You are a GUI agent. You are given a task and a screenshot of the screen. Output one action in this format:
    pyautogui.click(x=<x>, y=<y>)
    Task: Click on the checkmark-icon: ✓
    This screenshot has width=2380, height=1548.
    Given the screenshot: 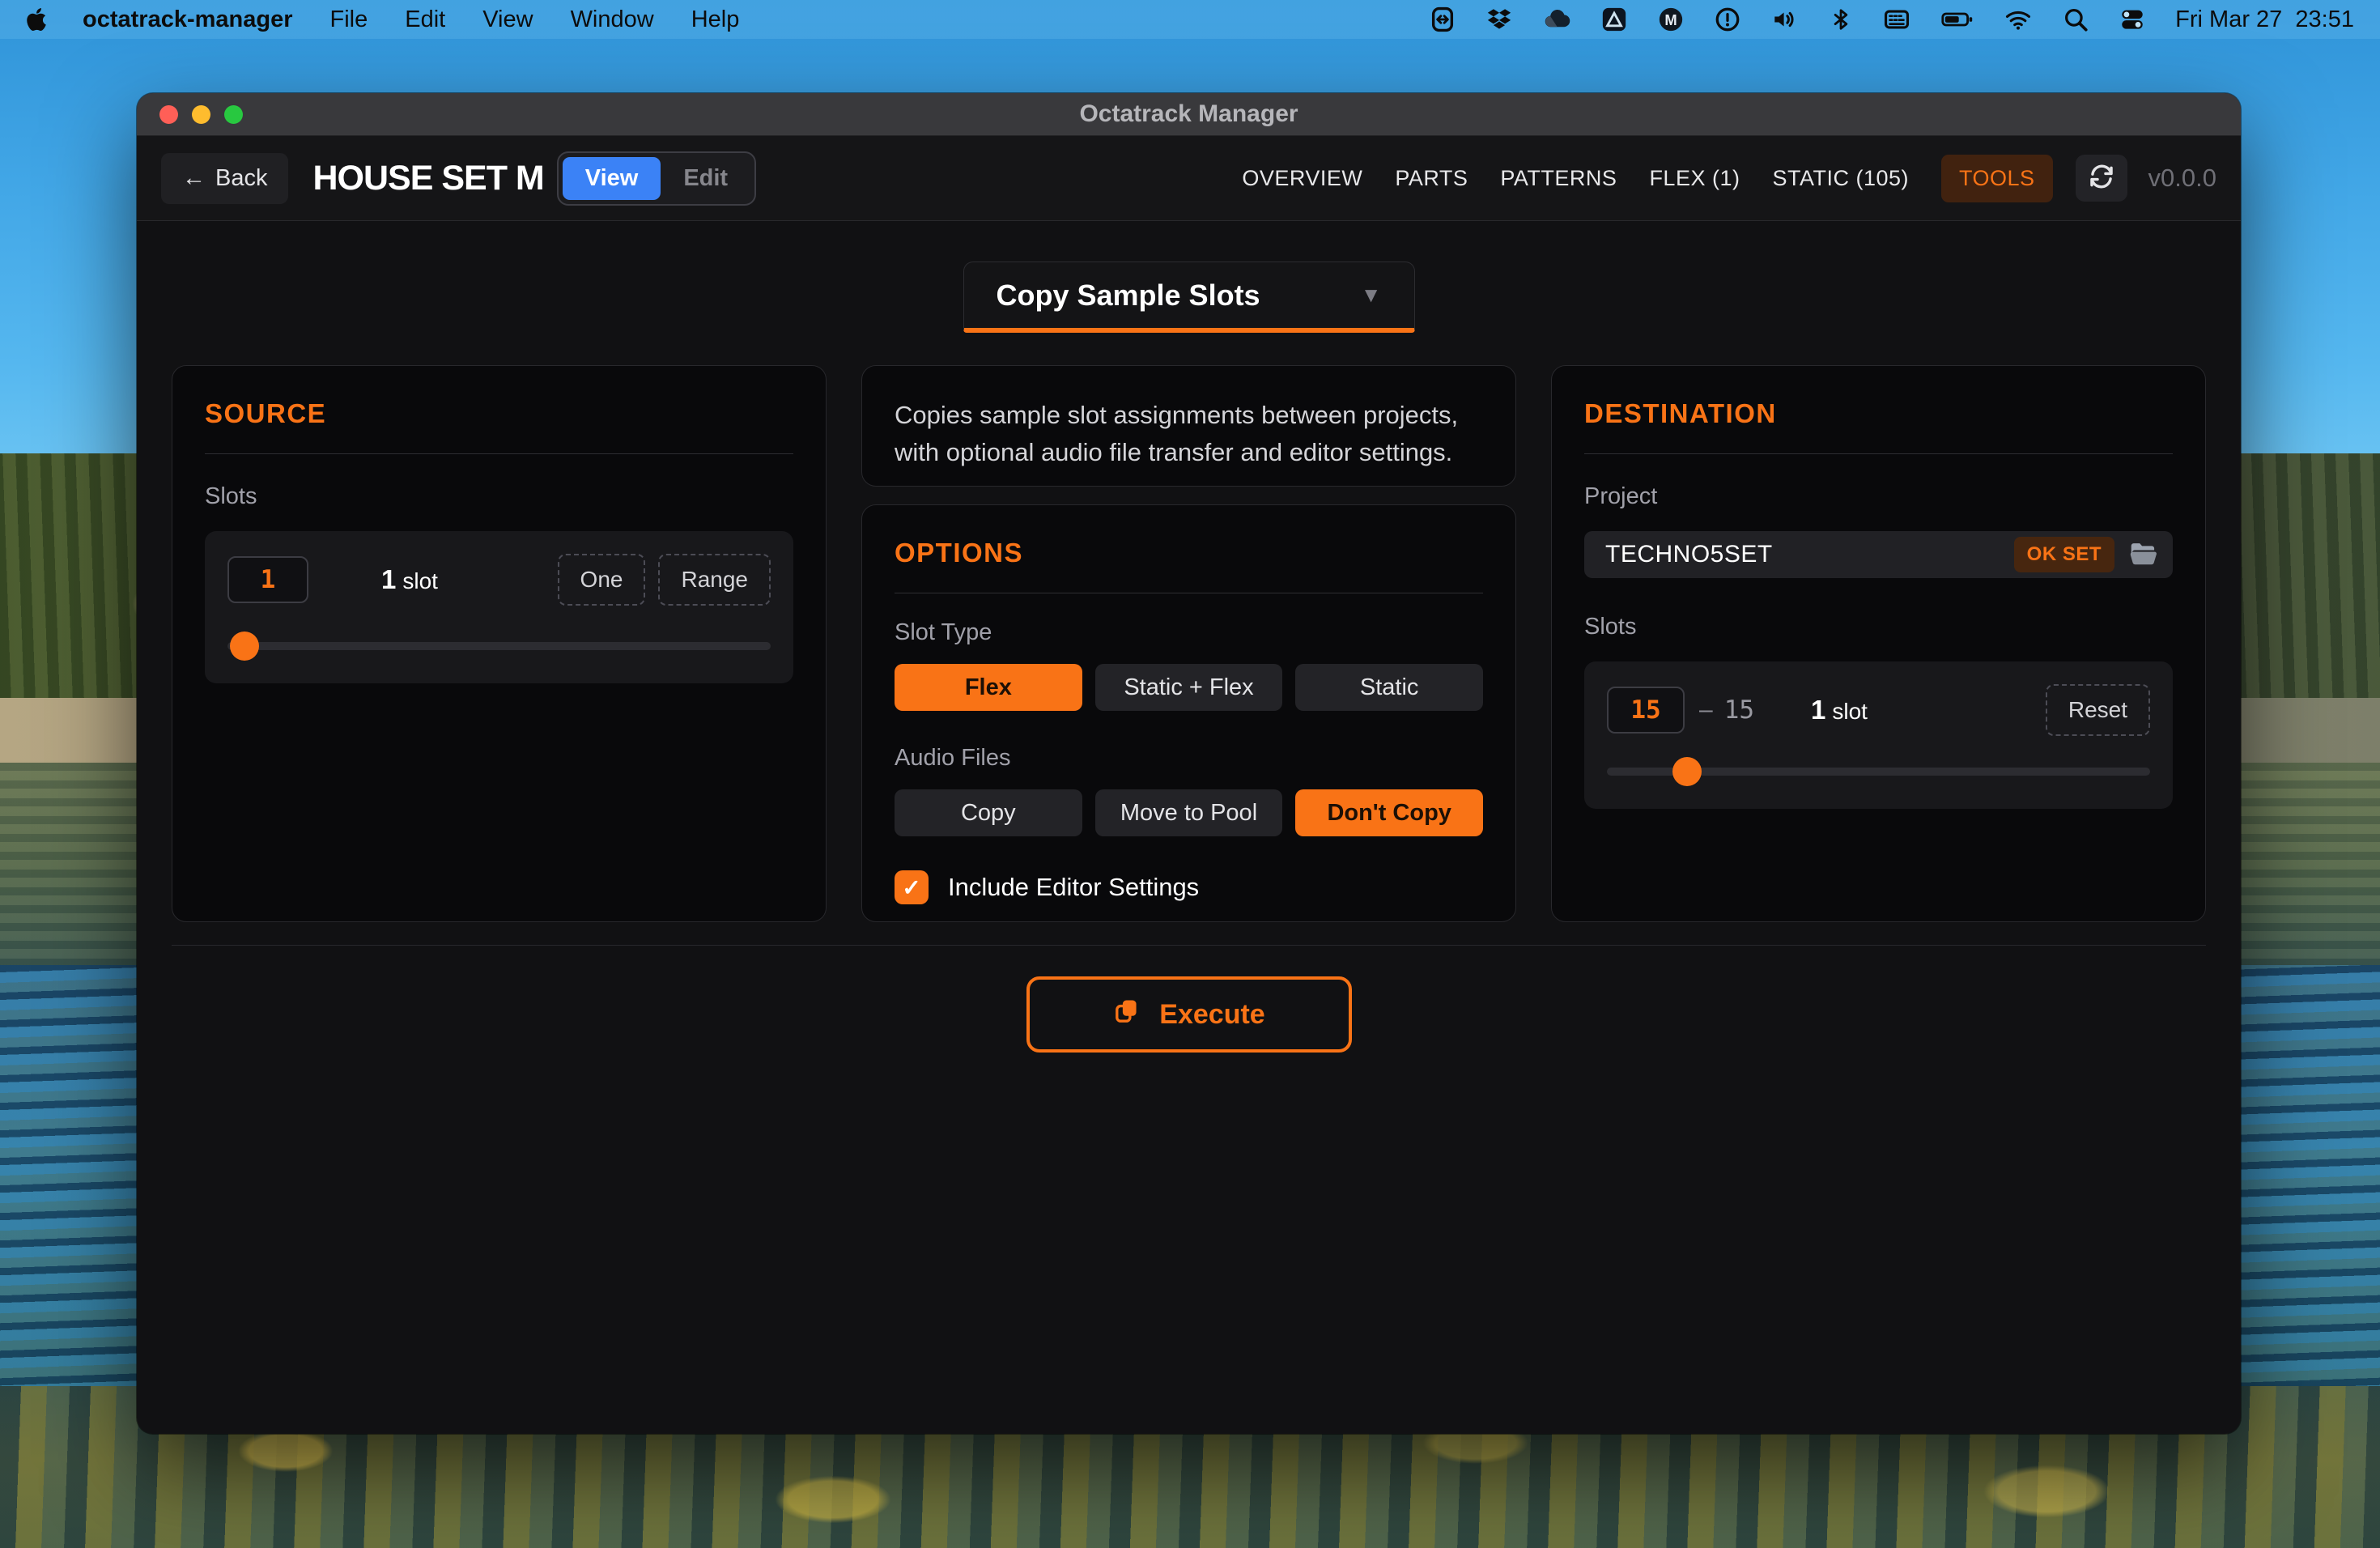 What is the action you would take?
    pyautogui.click(x=911, y=887)
    